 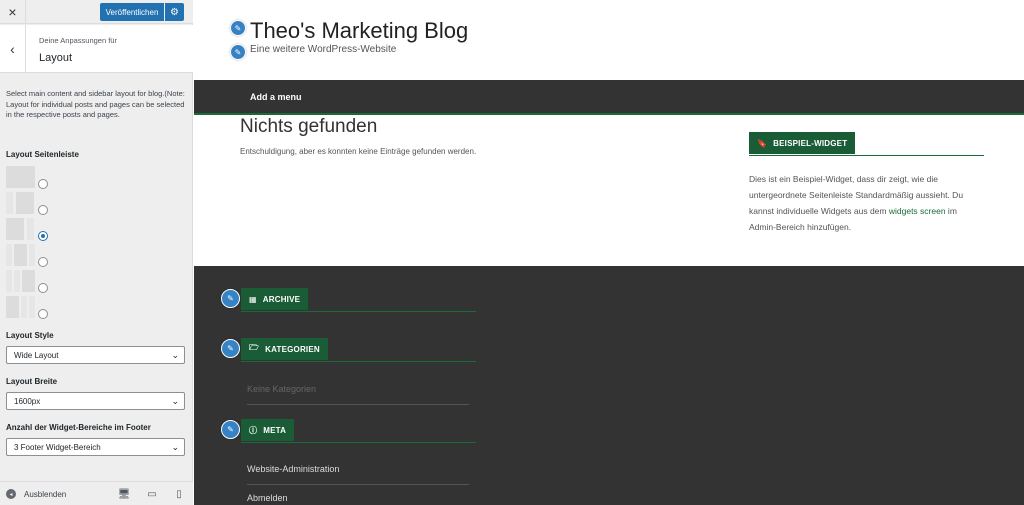 What do you see at coordinates (254, 347) in the screenshot?
I see `folder-open-icon: 🗁` at bounding box center [254, 347].